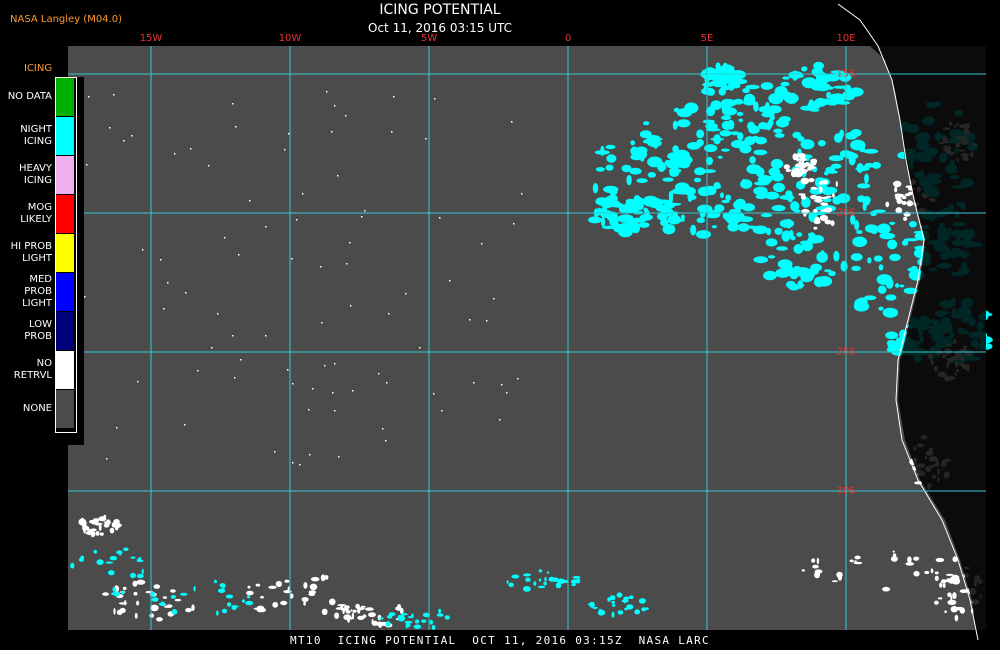  Describe the element at coordinates (36, 213) in the screenshot. I see `legend-item-label: MOG LIKELY` at that location.